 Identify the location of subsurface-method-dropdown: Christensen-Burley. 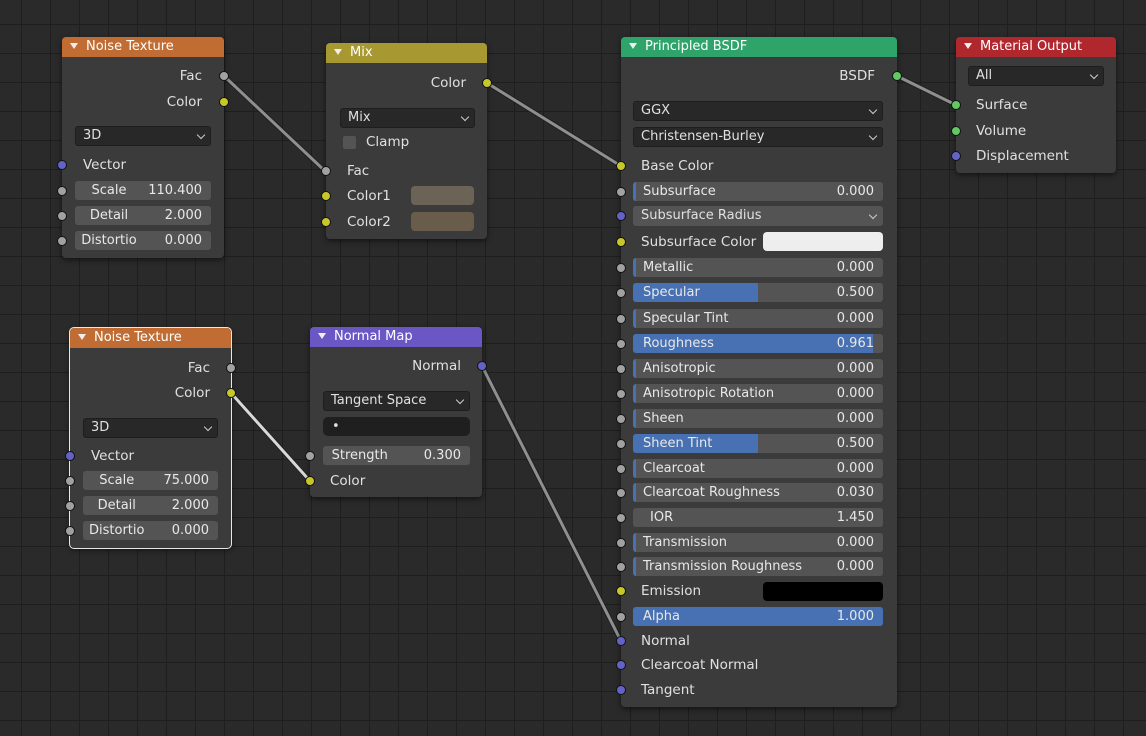
(758, 137).